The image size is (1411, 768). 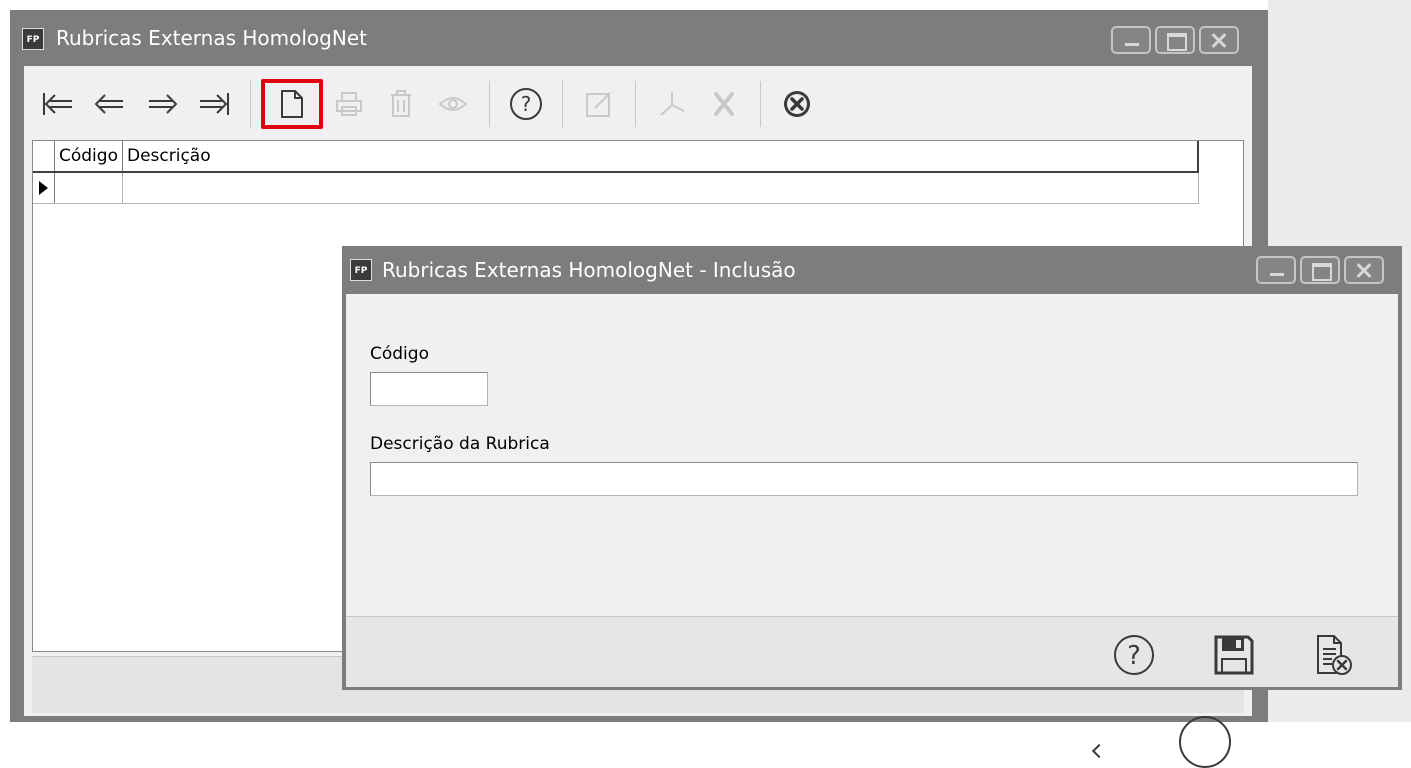 I want to click on pdf-icon, so click(x=672, y=104).